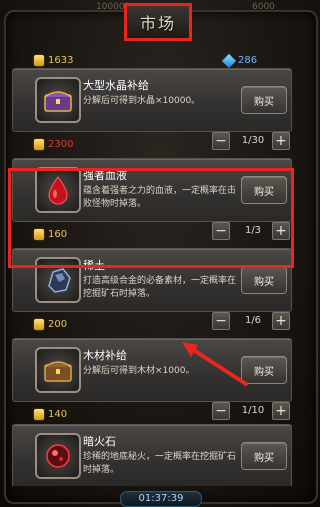  I want to click on item-description: 分解后可得到水晶×10000。, so click(142, 101).